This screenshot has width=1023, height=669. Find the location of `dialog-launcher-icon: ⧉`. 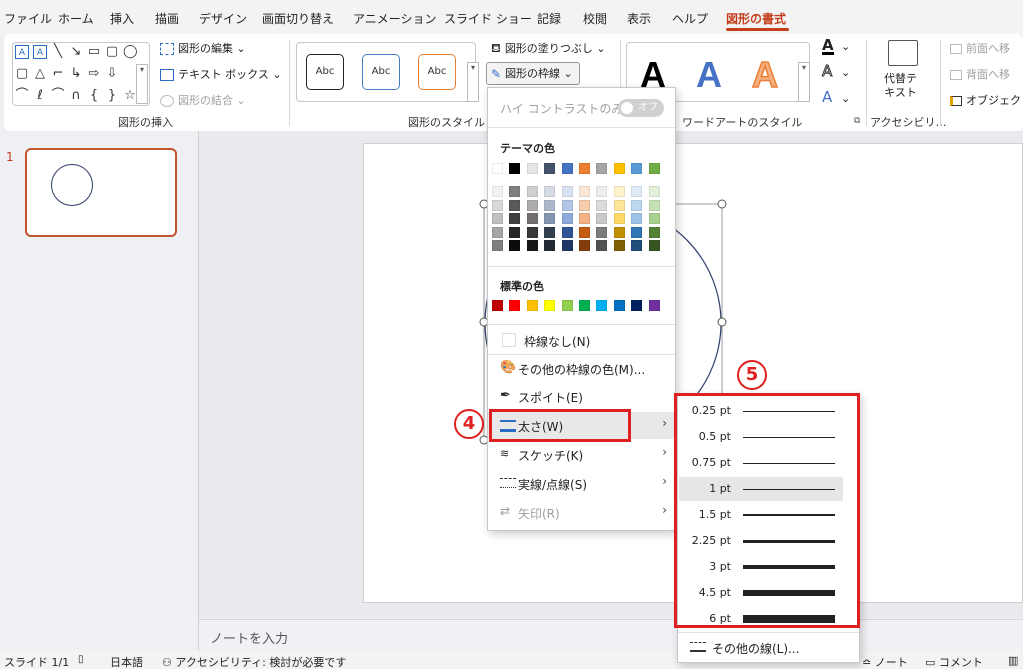

dialog-launcher-icon: ⧉ is located at coordinates (857, 121).